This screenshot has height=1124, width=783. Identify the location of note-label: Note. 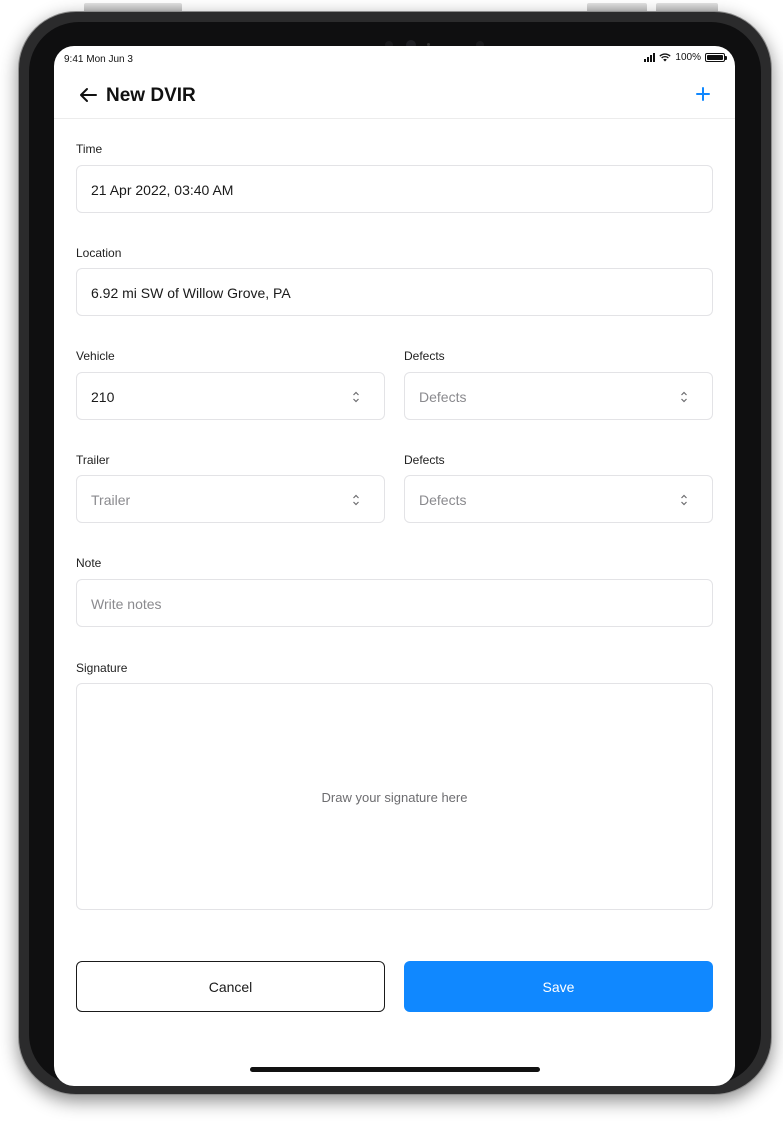
(89, 563).